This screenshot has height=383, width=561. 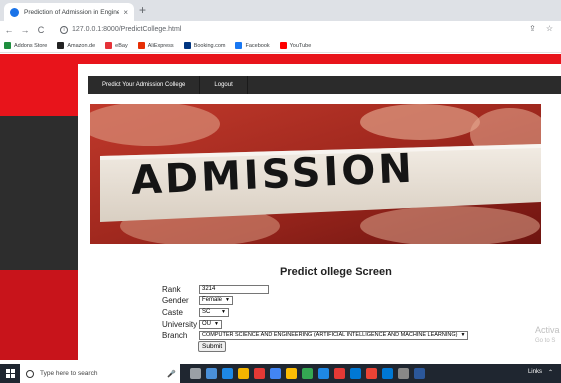 I want to click on system-tray: Links ⌃, so click(x=540, y=372).